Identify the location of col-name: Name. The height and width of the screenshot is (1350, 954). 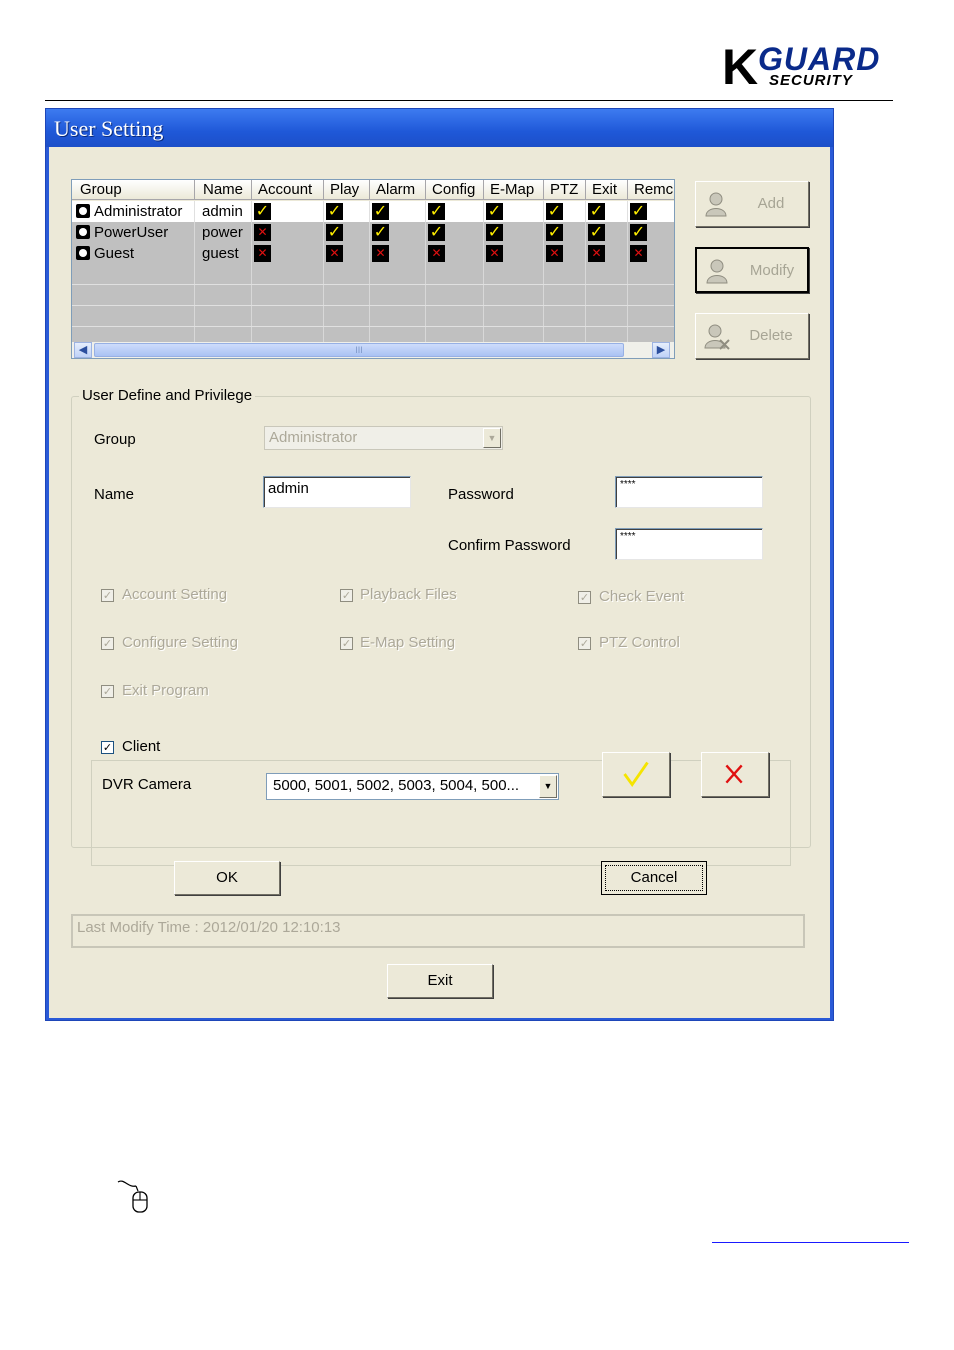
(223, 190).